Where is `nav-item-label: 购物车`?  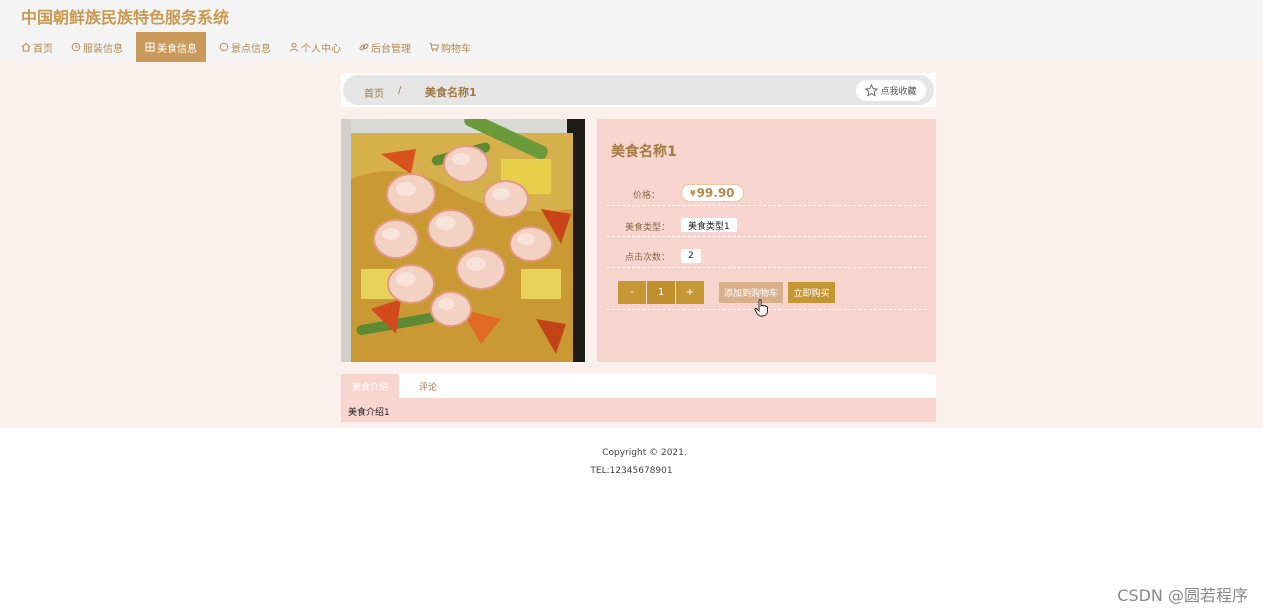
nav-item-label: 购物车 is located at coordinates (456, 49).